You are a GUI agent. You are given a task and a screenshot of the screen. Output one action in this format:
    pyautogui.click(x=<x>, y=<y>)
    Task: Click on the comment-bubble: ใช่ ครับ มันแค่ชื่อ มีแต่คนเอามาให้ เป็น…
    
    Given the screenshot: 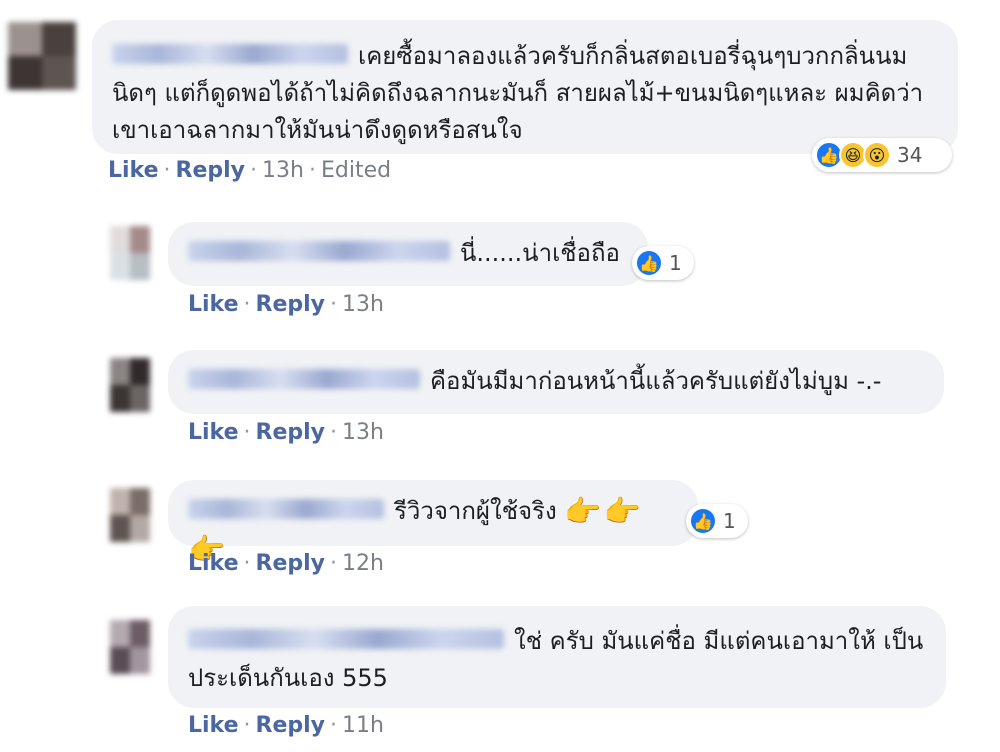 What is the action you would take?
    pyautogui.click(x=557, y=657)
    